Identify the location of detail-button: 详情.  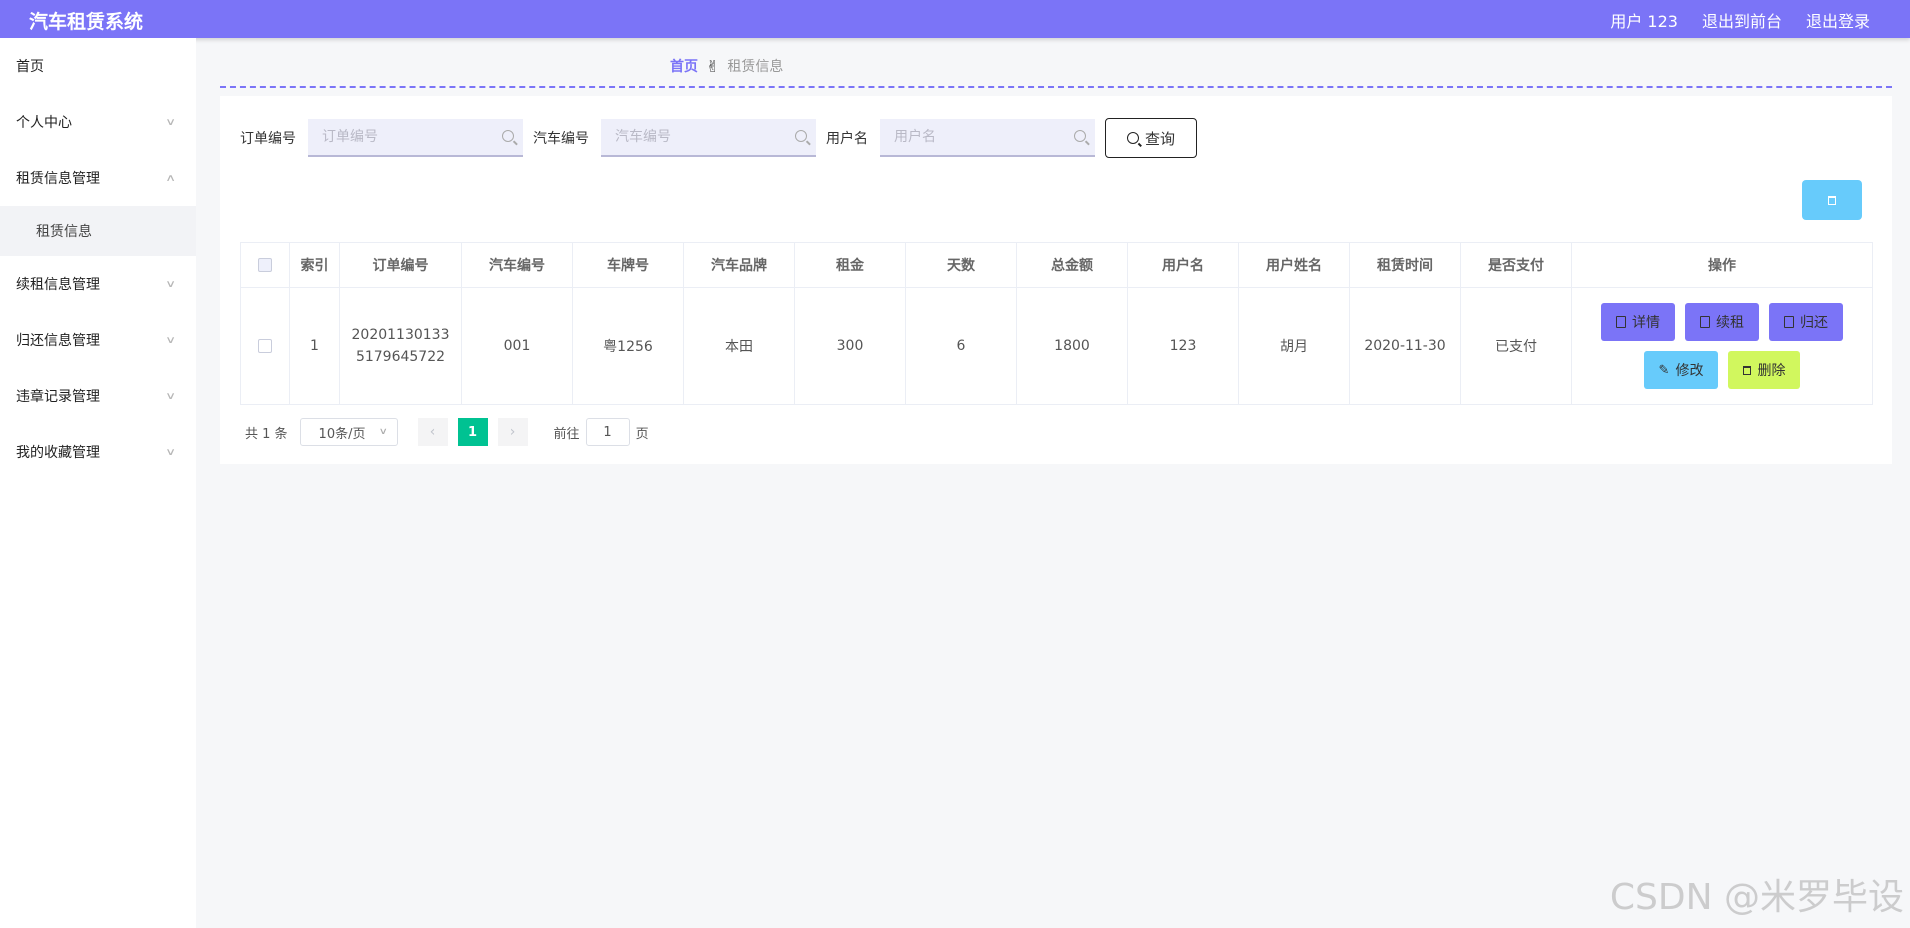
(1638, 322).